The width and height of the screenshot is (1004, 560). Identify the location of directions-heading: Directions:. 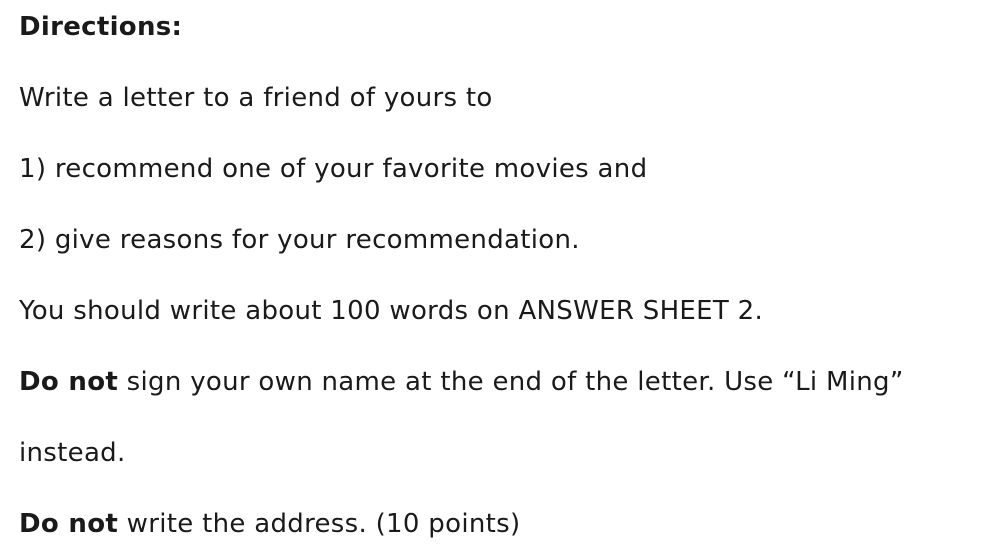
(101, 27).